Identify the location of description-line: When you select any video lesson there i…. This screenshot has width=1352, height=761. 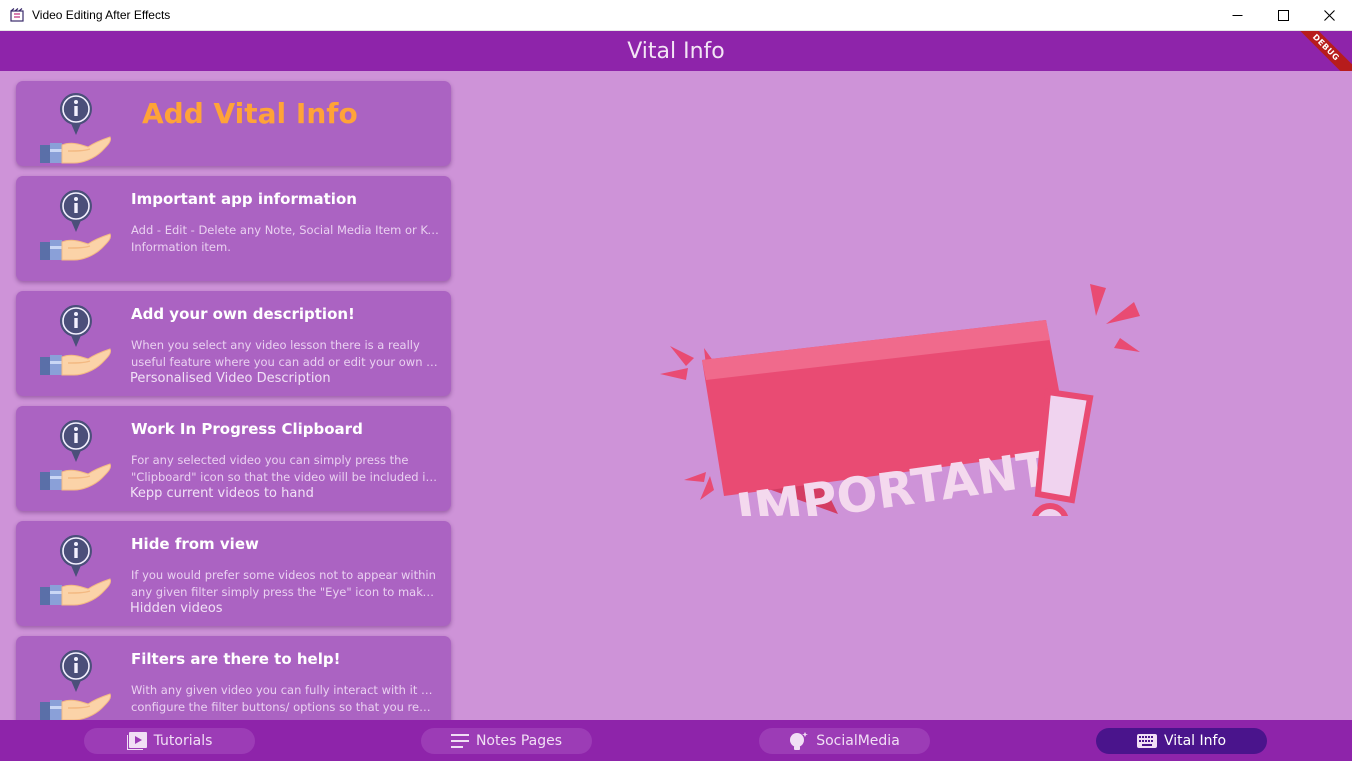
(275, 345).